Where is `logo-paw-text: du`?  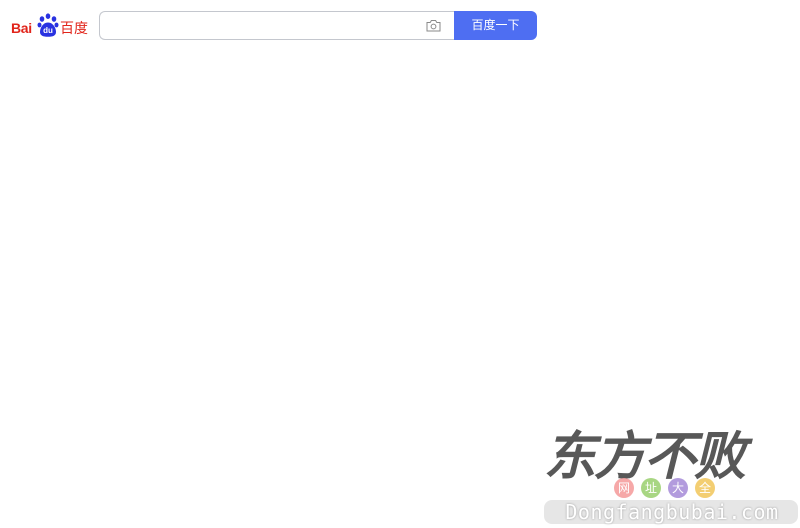
logo-paw-text: du is located at coordinates (48, 30).